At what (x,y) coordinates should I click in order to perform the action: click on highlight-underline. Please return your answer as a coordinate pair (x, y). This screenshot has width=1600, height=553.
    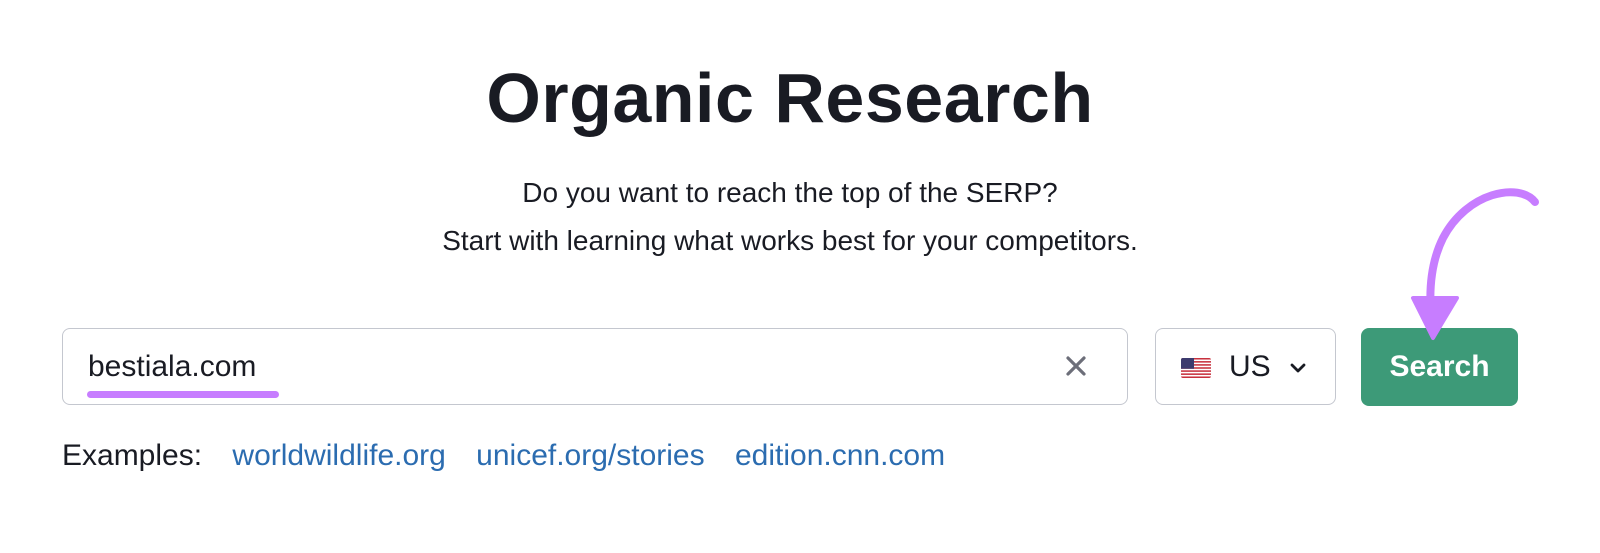
    Looking at the image, I should click on (183, 394).